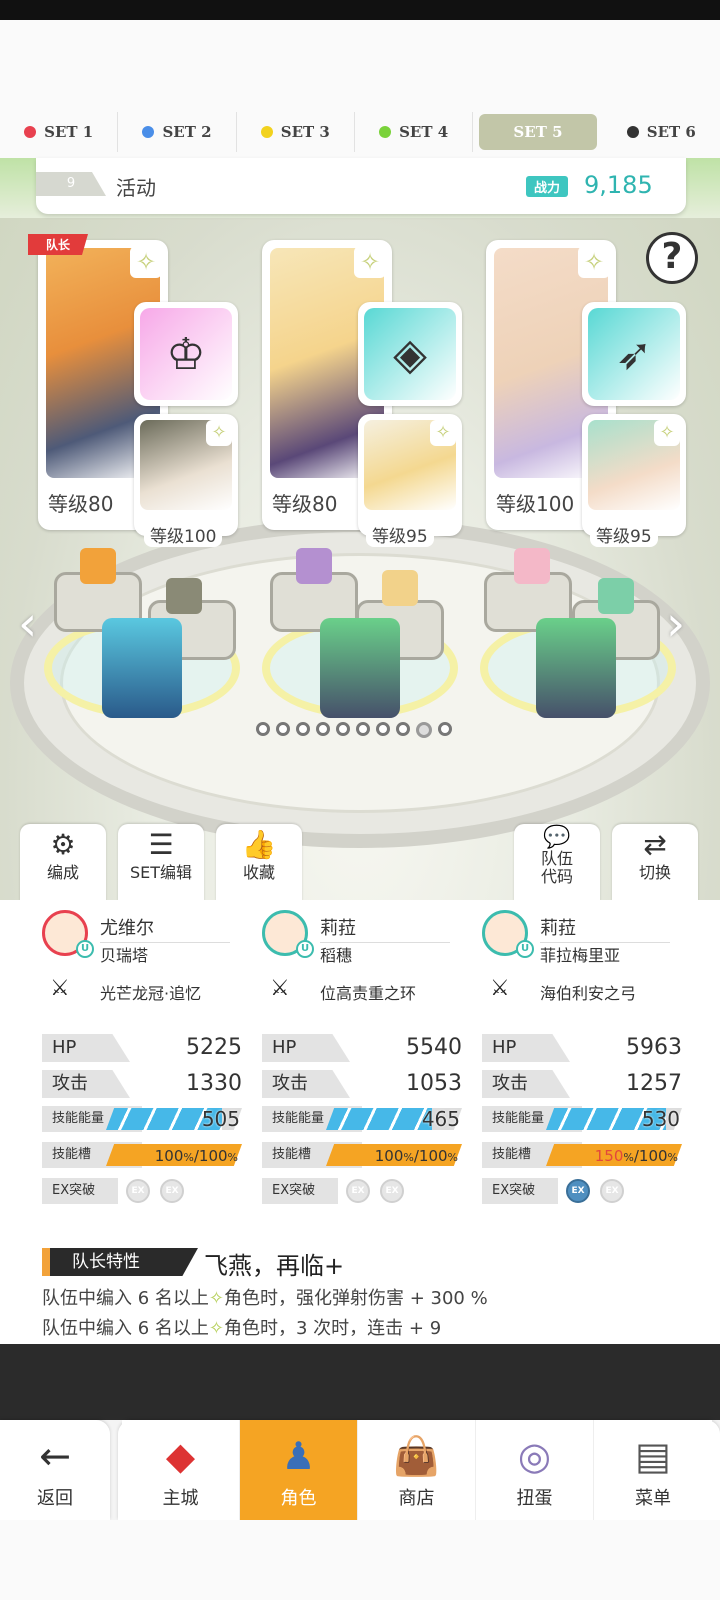 Image resolution: width=720 pixels, height=1600 pixels. What do you see at coordinates (582, 1084) in the screenshot?
I see `attack-row: 攻击 1257` at bounding box center [582, 1084].